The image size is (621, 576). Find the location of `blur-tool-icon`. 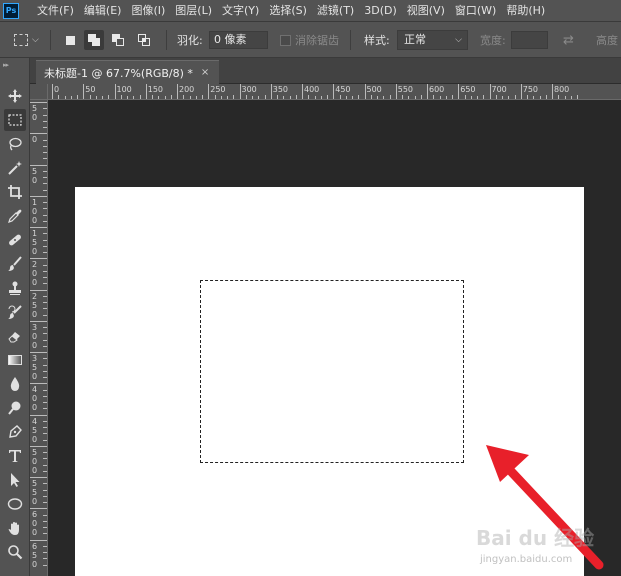

blur-tool-icon is located at coordinates (15, 384).